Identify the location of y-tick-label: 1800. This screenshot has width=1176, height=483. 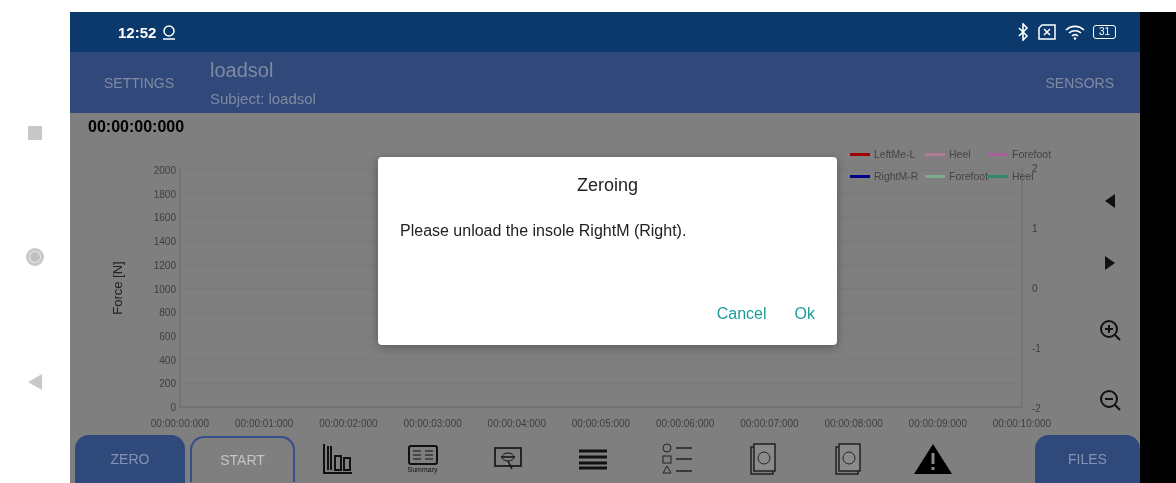
(164, 194).